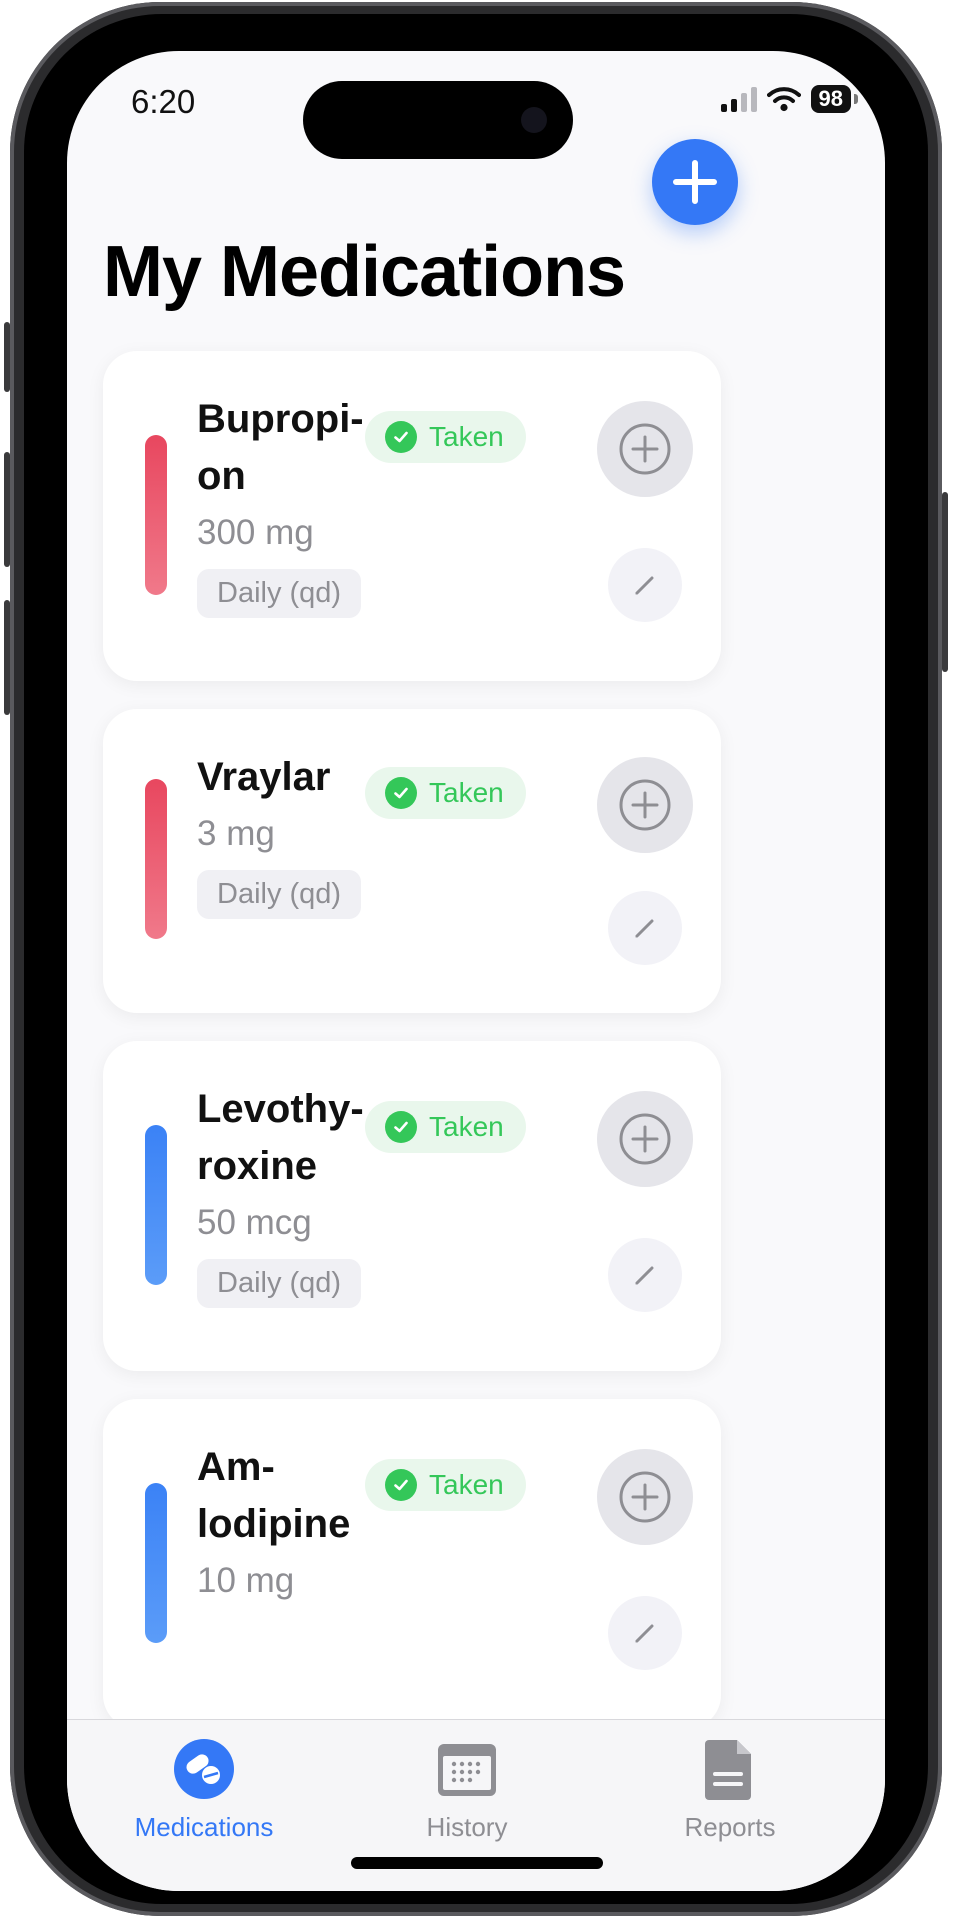  I want to click on medication-name: Bupropi-on, so click(280, 447).